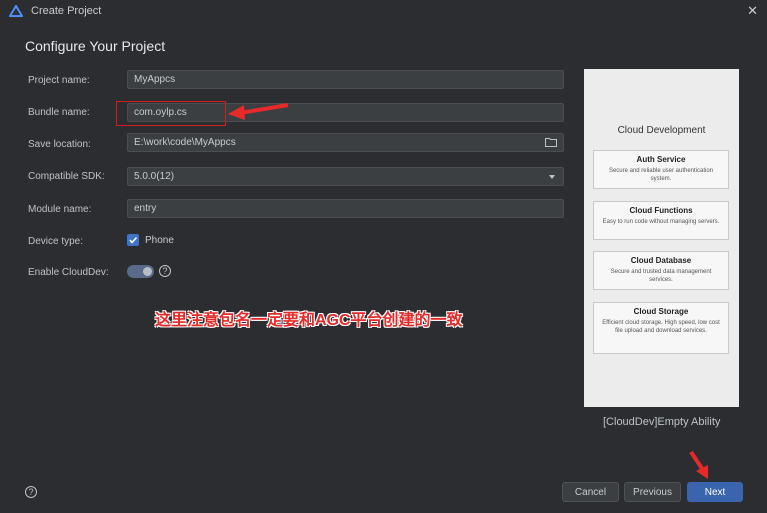  I want to click on template-name: [CloudDev]Empty Ability, so click(662, 422).